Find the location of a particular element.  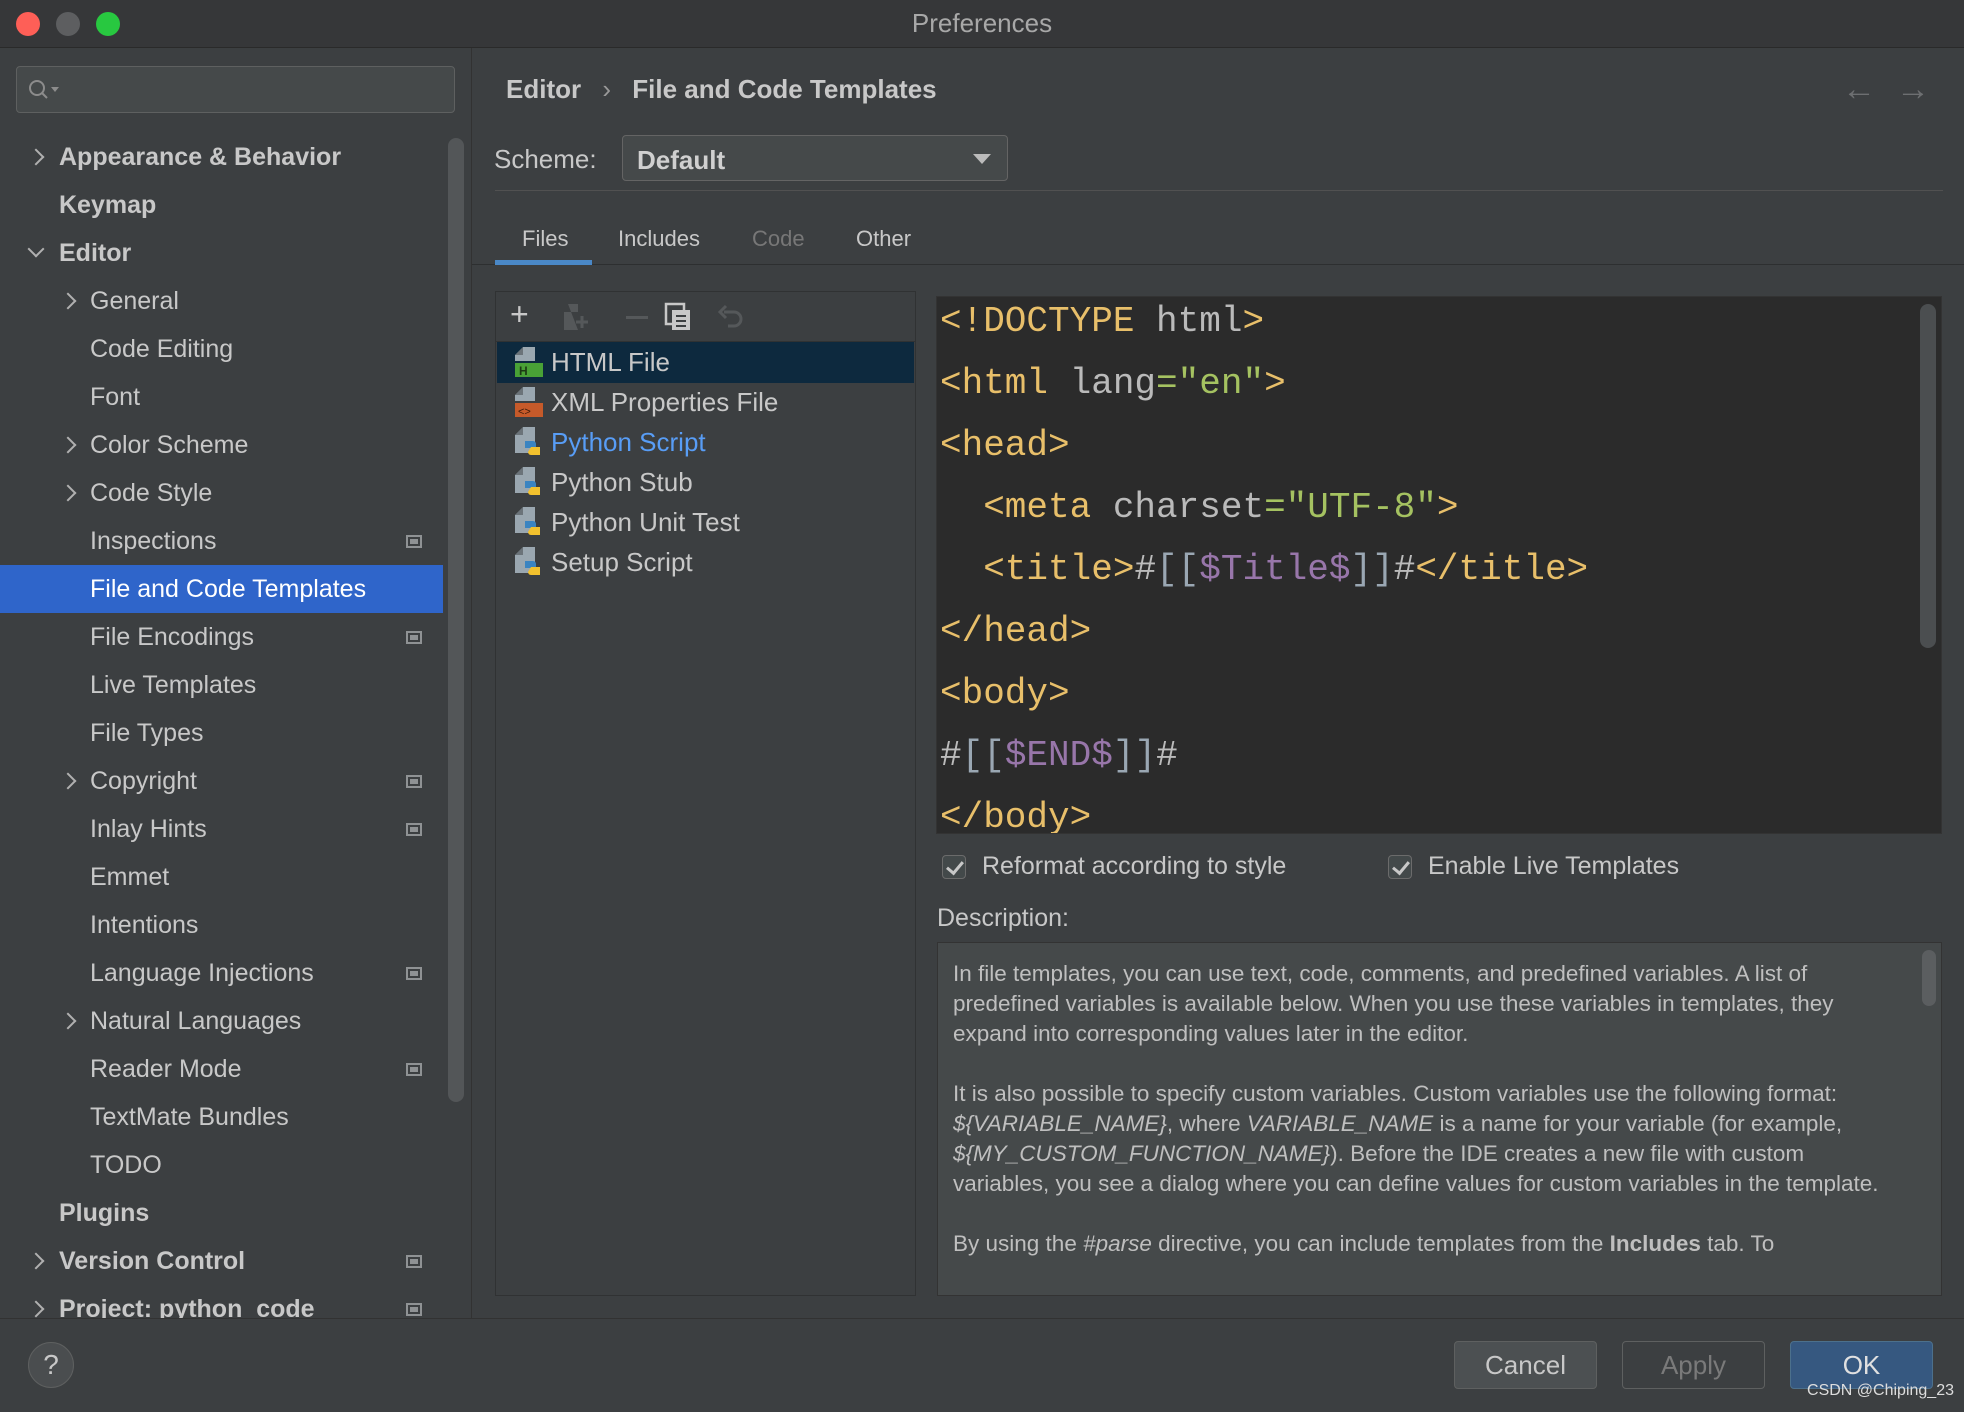

sidebar-item: Inlay Hints is located at coordinates (221, 829).